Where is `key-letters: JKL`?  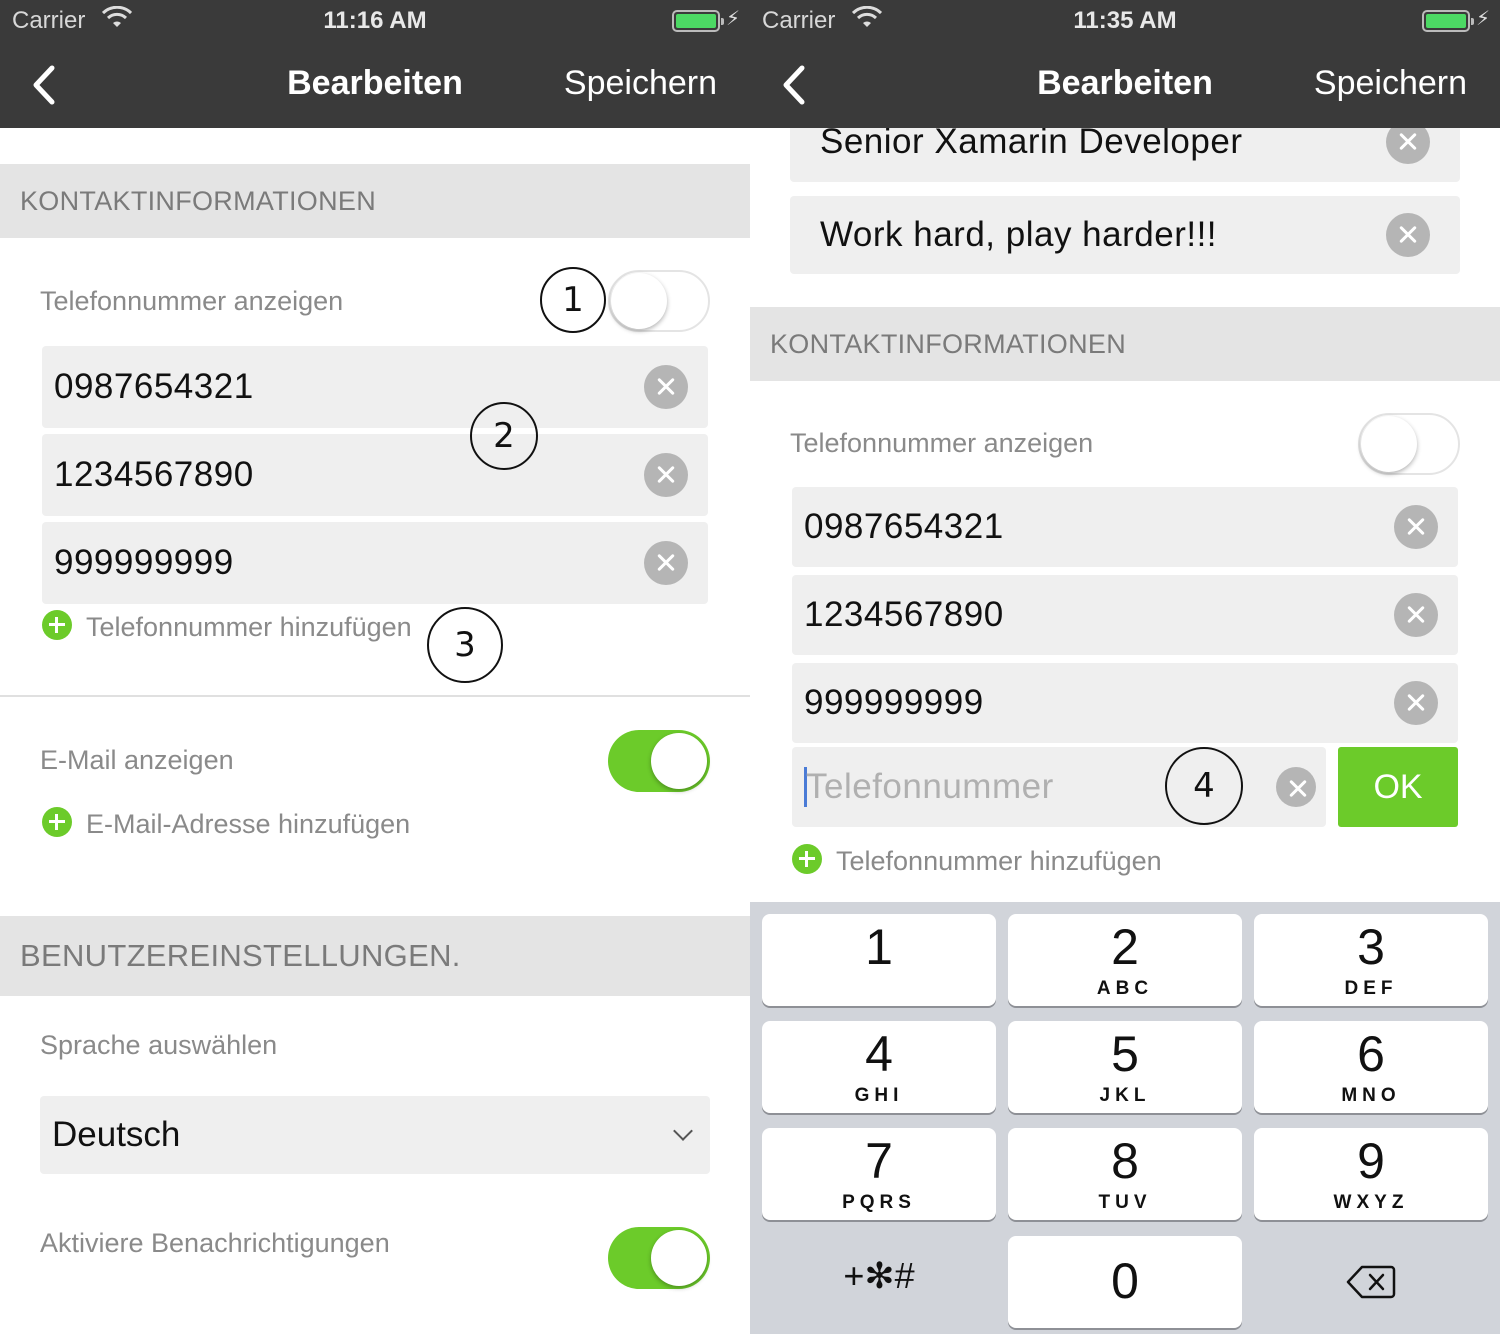 key-letters: JKL is located at coordinates (1125, 1095).